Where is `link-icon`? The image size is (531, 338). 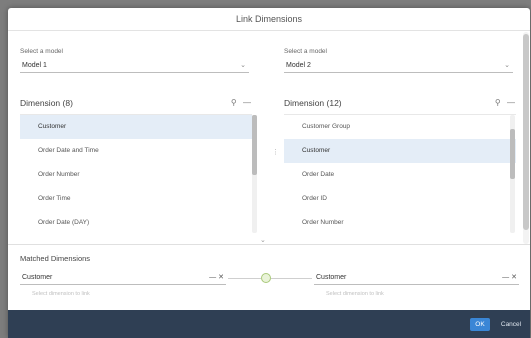
link-icon is located at coordinates (266, 278).